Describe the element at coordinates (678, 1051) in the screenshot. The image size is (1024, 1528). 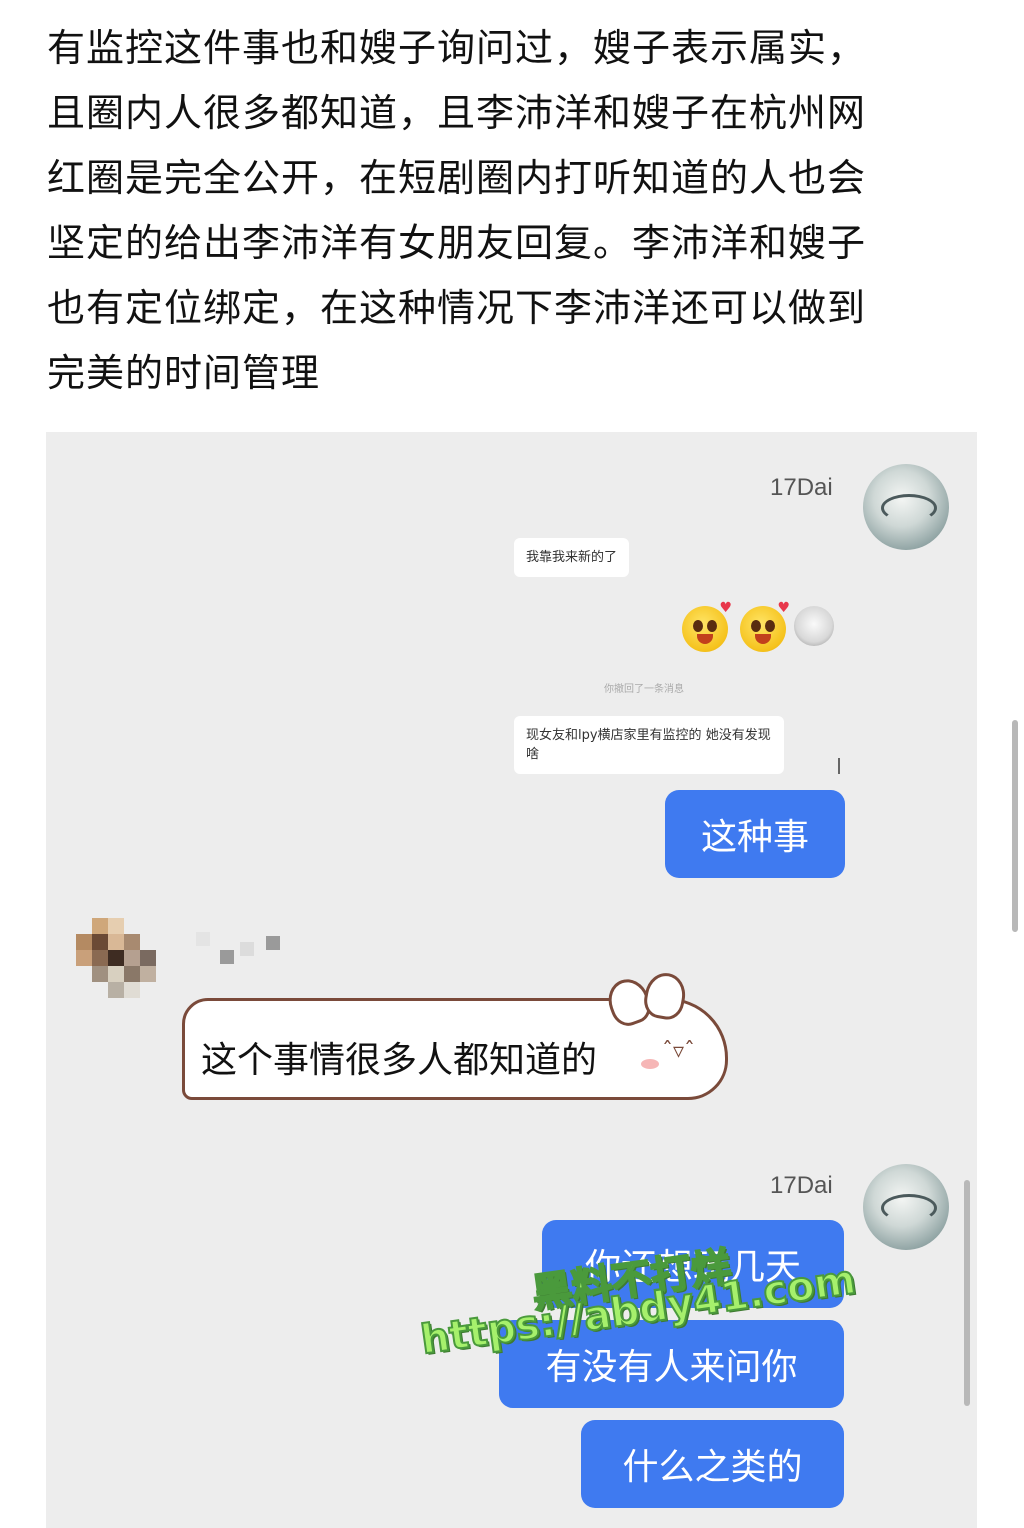
I see `bunny-face-icon: ˆ▿ˆ` at that location.